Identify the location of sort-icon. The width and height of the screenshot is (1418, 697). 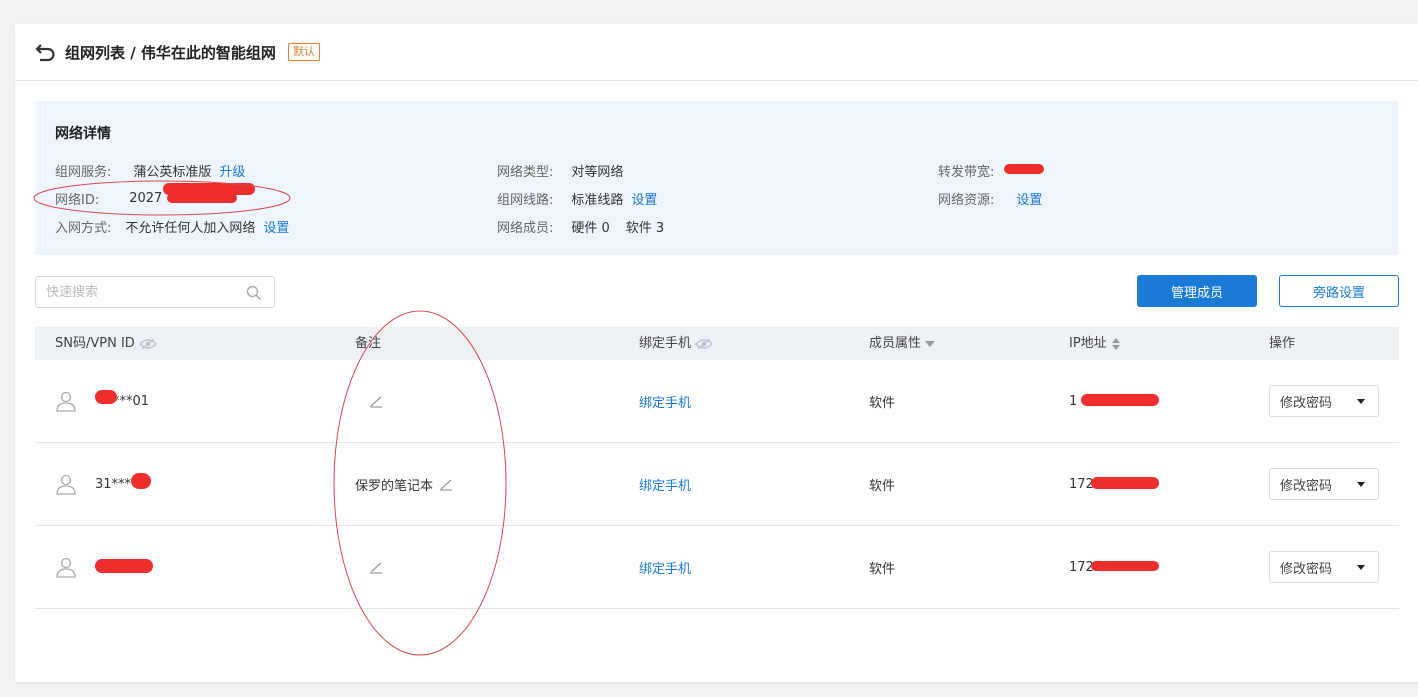
(1116, 344).